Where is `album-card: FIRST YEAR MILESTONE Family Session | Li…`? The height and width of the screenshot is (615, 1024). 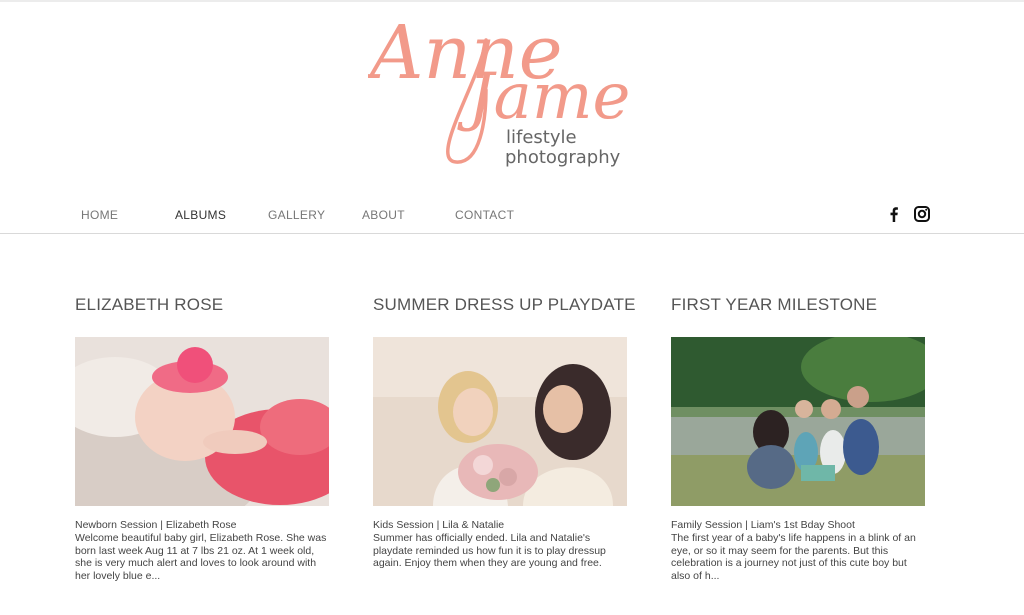
album-card: FIRST YEAR MILESTONE Family Session | Li… is located at coordinates (799, 438).